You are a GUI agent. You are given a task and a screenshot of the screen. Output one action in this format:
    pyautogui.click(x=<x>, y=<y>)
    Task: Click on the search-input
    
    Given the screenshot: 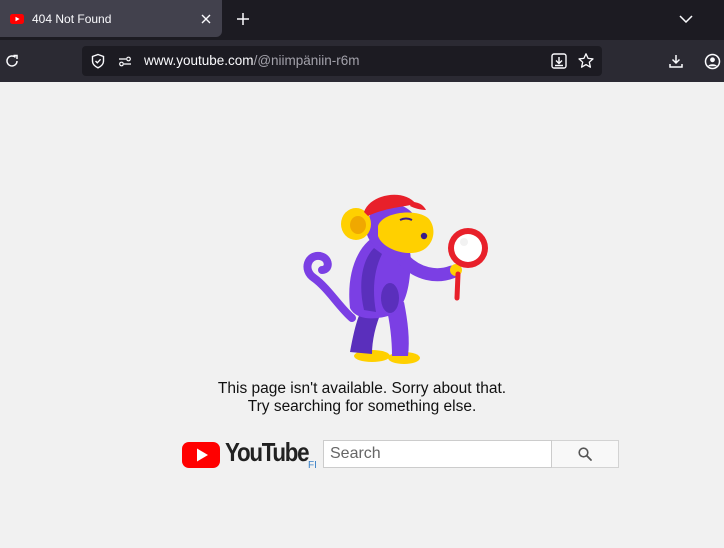 What is the action you would take?
    pyautogui.click(x=437, y=454)
    